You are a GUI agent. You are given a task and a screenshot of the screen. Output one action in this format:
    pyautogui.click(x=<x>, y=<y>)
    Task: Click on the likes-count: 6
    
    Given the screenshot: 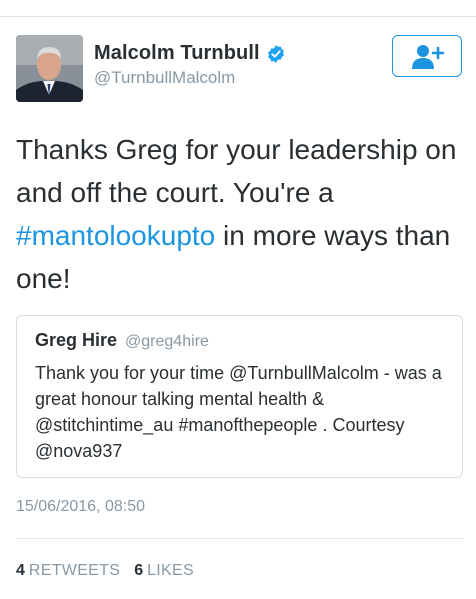 What is the action you would take?
    pyautogui.click(x=138, y=571)
    